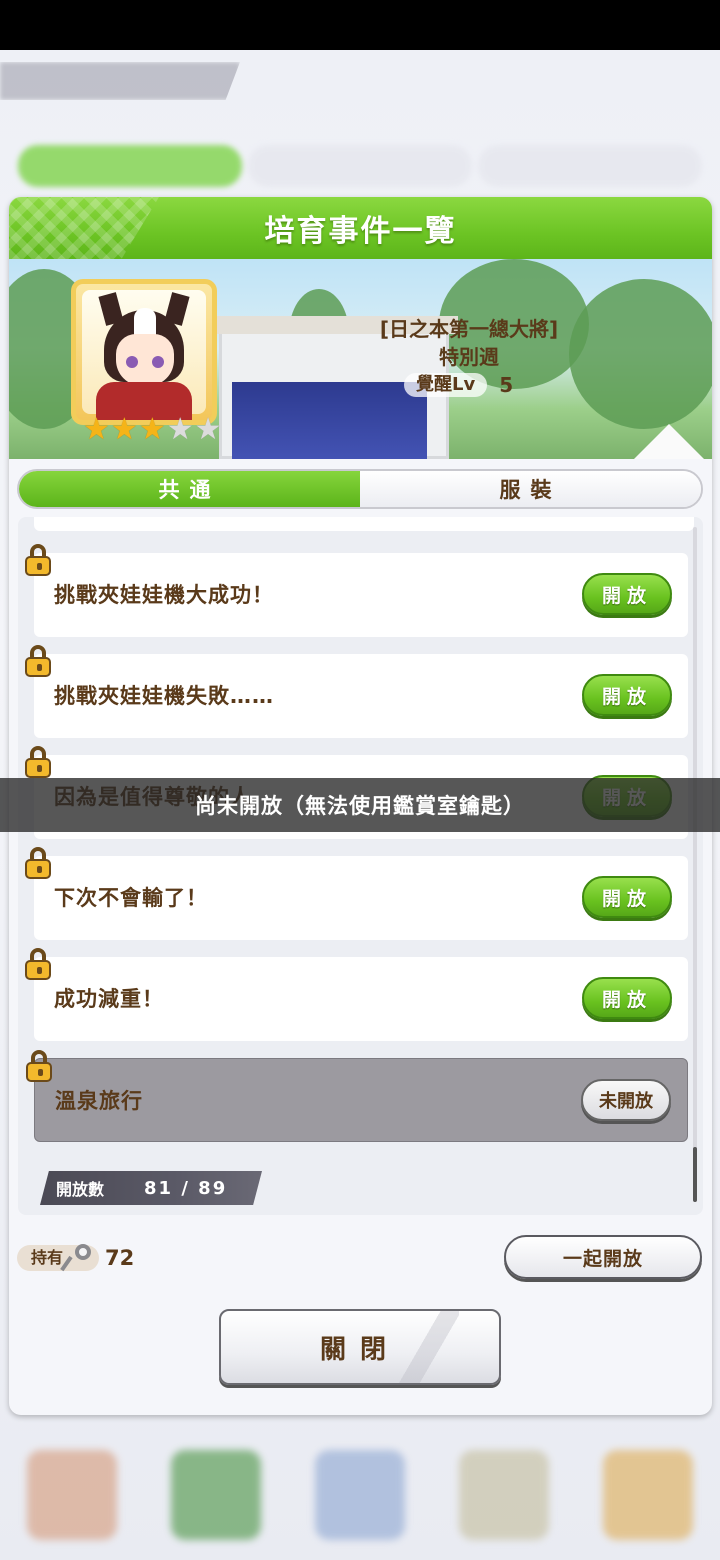 The width and height of the screenshot is (720, 1560). Describe the element at coordinates (429, 1347) in the screenshot. I see `button-decoration` at that location.